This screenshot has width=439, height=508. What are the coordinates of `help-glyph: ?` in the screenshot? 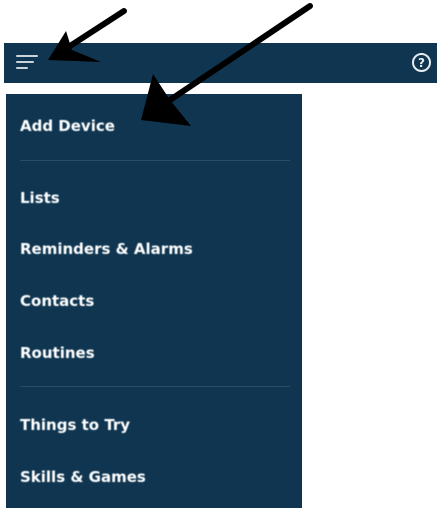 It's located at (421, 63).